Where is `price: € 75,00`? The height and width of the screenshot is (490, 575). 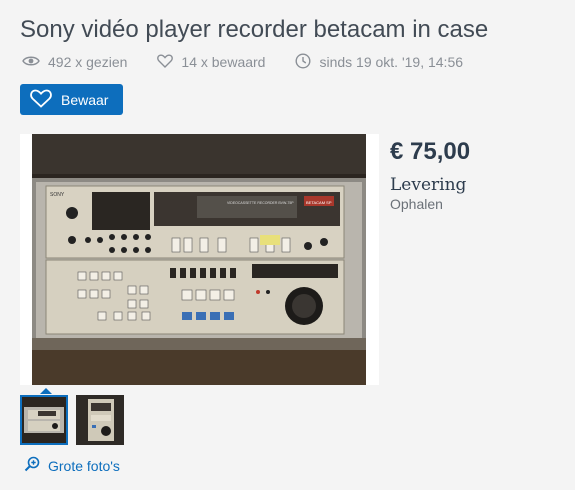
price: € 75,00 is located at coordinates (430, 151).